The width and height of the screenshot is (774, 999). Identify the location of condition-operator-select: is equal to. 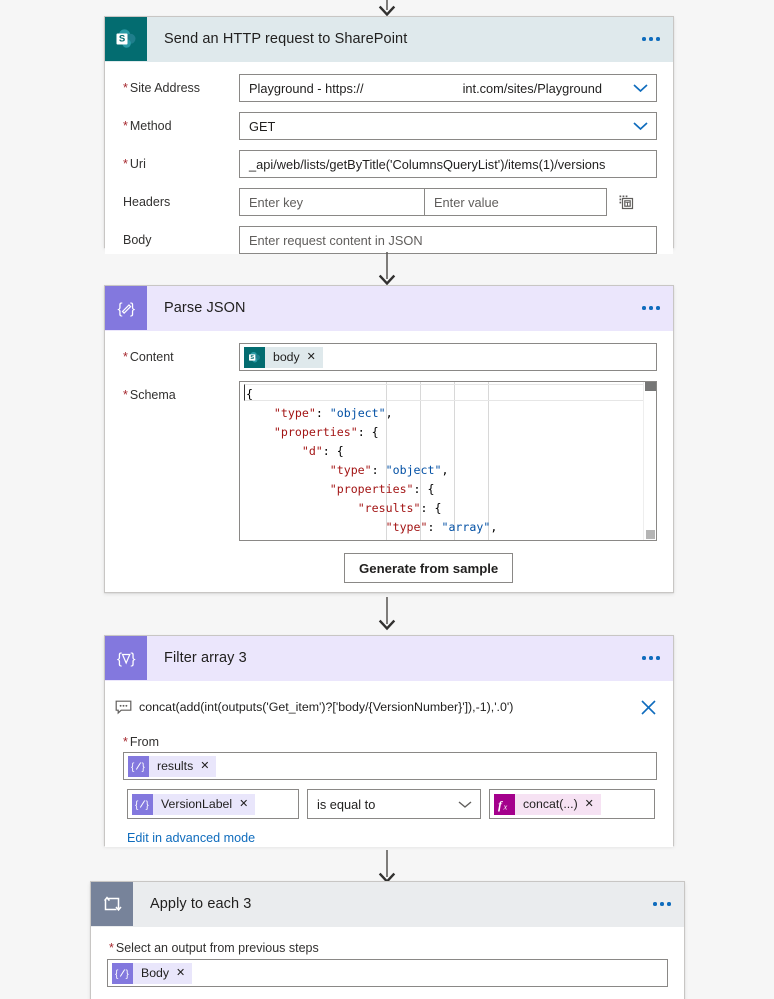
(394, 804).